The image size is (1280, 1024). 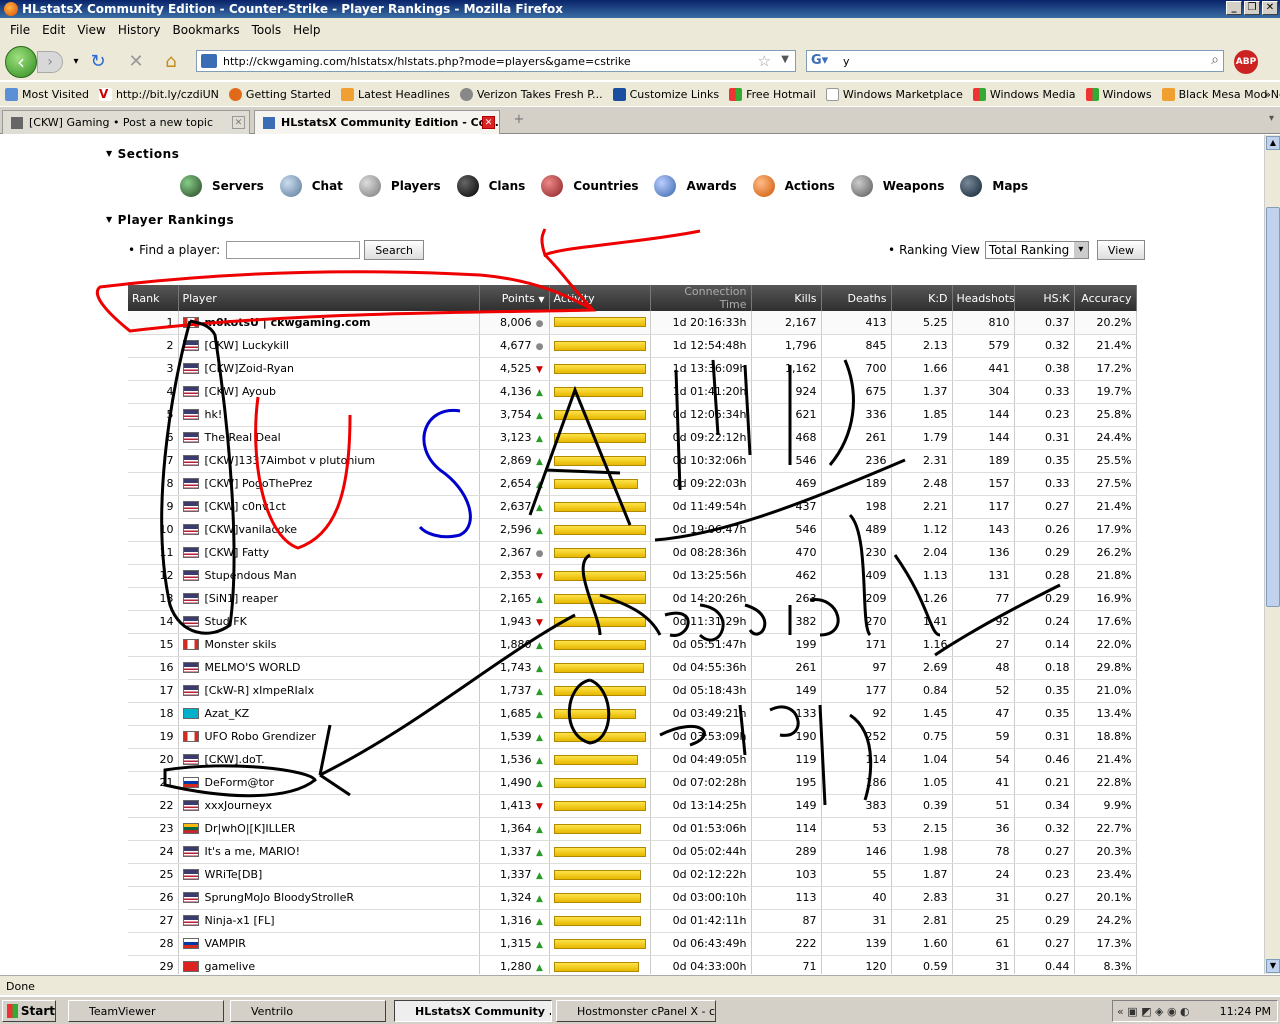 I want to click on bookmark-getting-started: Getting Started, so click(x=280, y=94).